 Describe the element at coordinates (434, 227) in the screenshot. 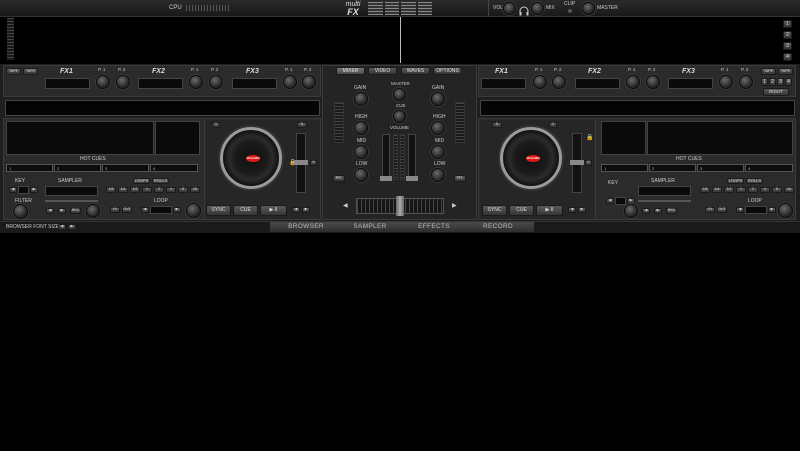

I see `tab-effects: EFFECTS` at that location.